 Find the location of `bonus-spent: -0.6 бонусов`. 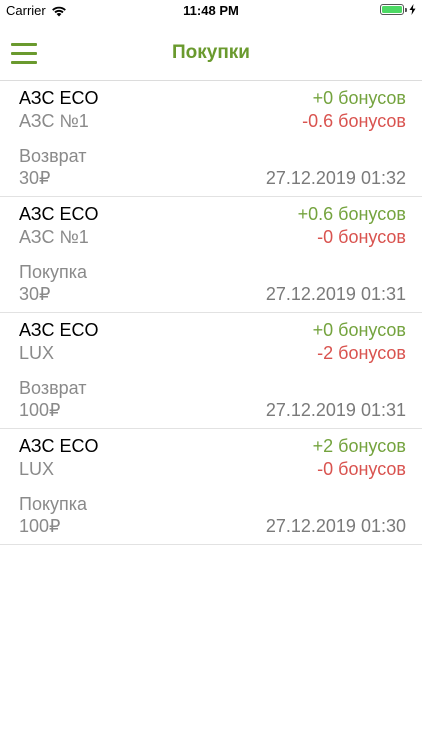

bonus-spent: -0.6 бонусов is located at coordinates (354, 121).